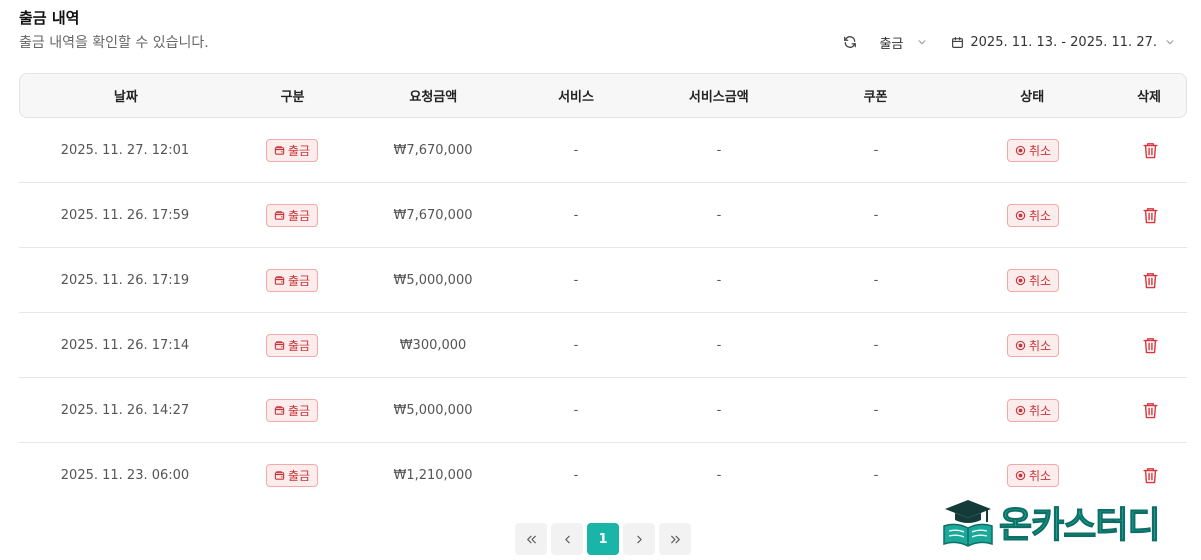 This screenshot has width=1201, height=560. Describe the element at coordinates (576, 97) in the screenshot. I see `column-header-service: 서비스` at that location.